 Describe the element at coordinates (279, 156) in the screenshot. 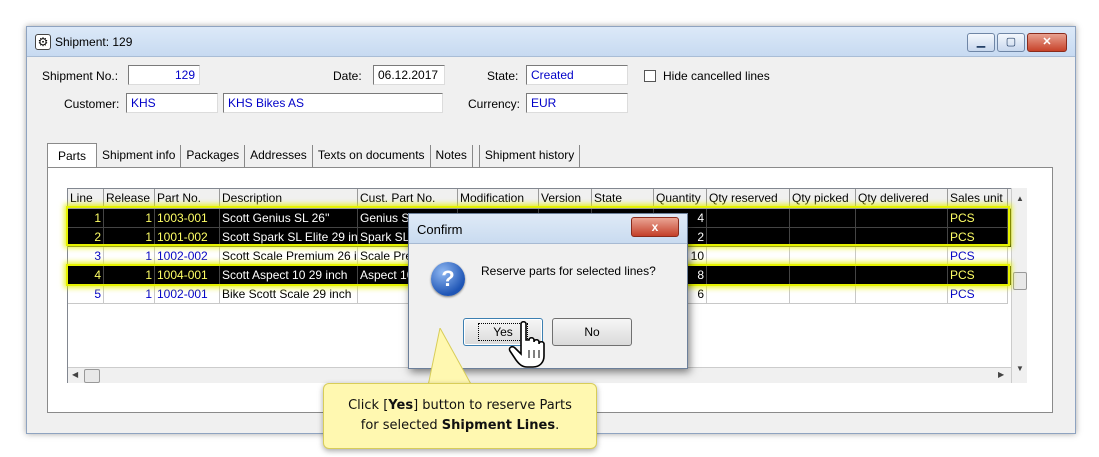

I see `tab-addresses: Addresses` at that location.